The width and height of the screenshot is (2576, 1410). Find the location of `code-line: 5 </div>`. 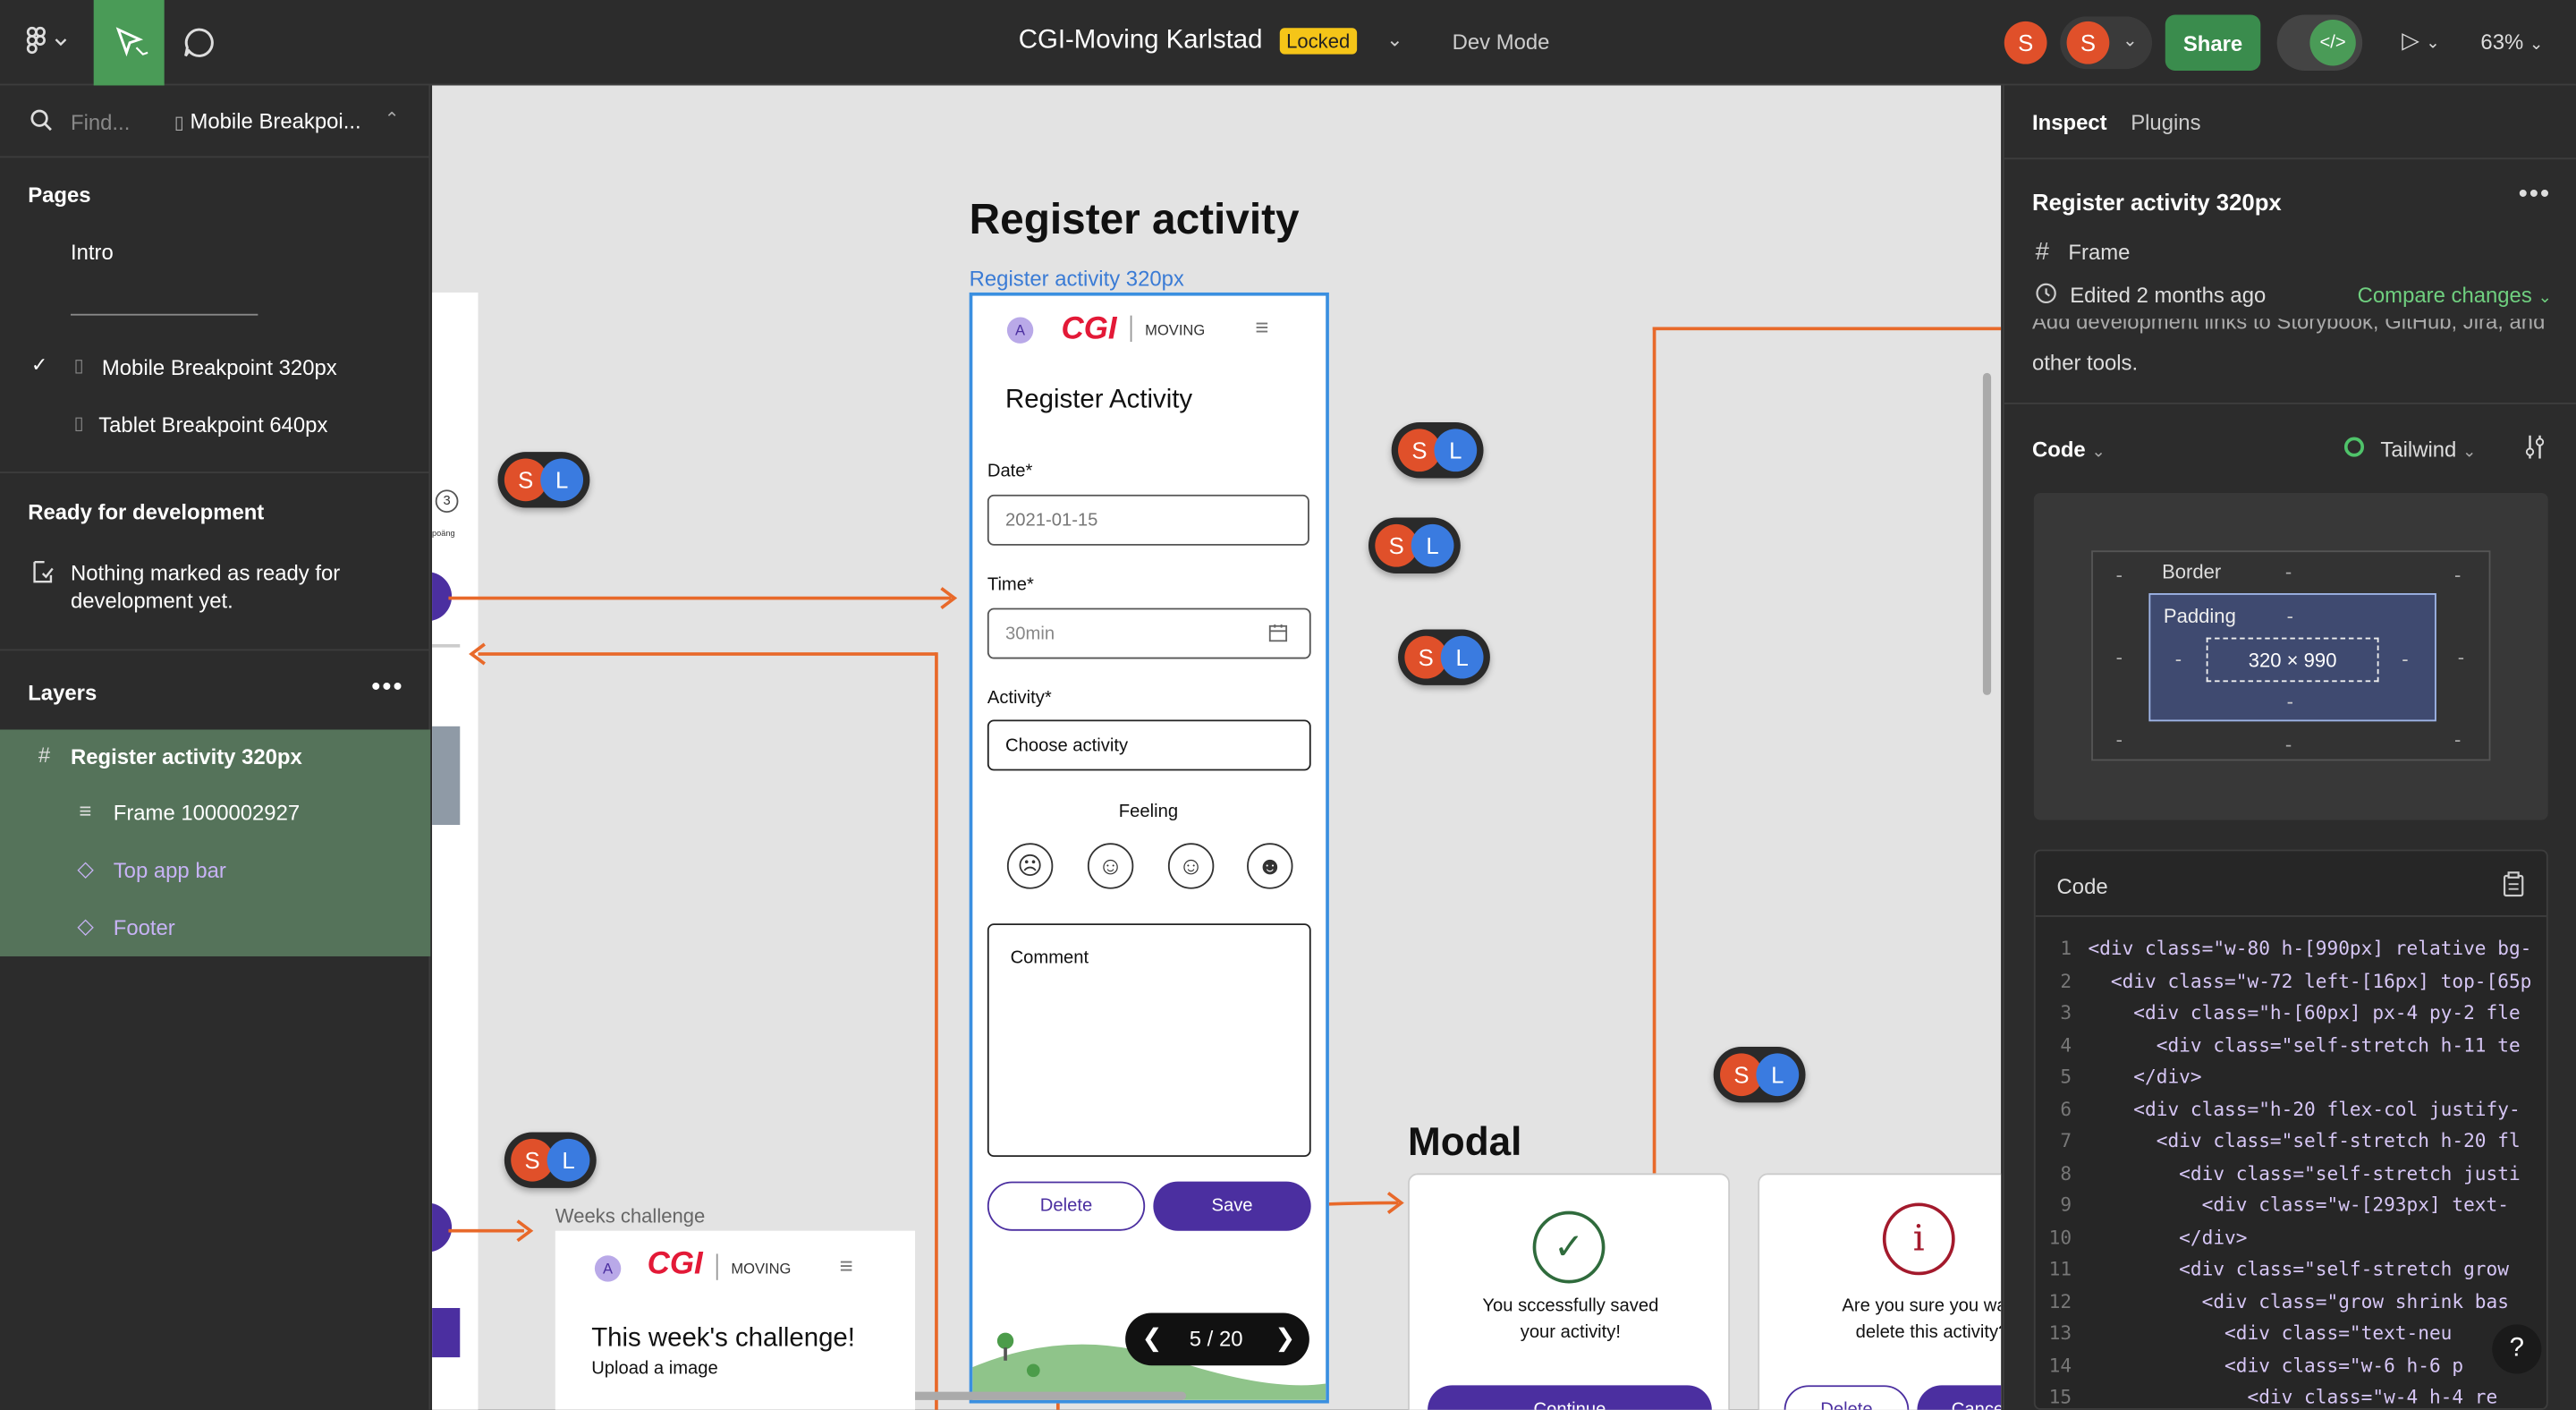

code-line: 5 </div> is located at coordinates (2119, 1081).